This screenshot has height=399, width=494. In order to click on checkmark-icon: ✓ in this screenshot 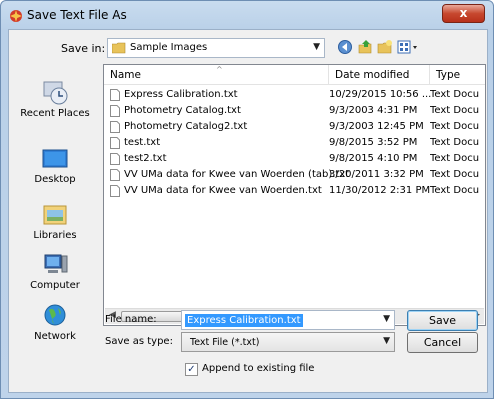, I will do `click(191, 369)`.